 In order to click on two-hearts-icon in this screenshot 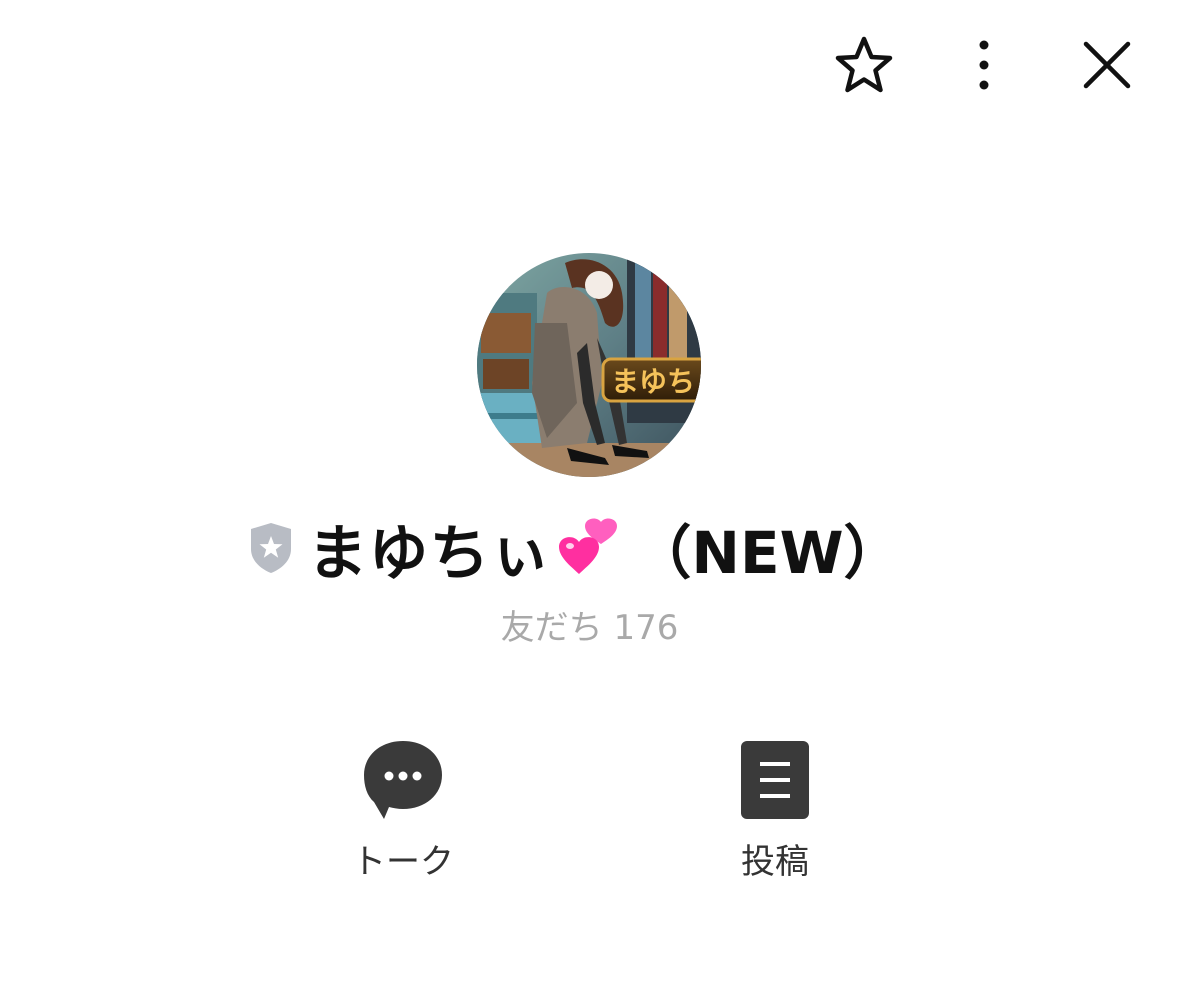, I will do `click(588, 546)`.